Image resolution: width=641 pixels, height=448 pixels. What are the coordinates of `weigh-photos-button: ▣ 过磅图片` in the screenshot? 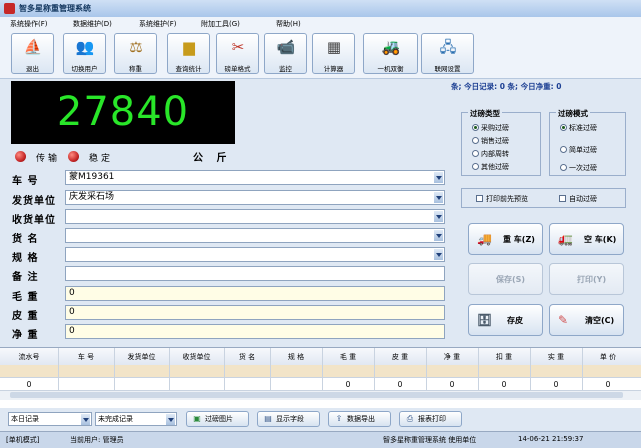 It's located at (217, 419).